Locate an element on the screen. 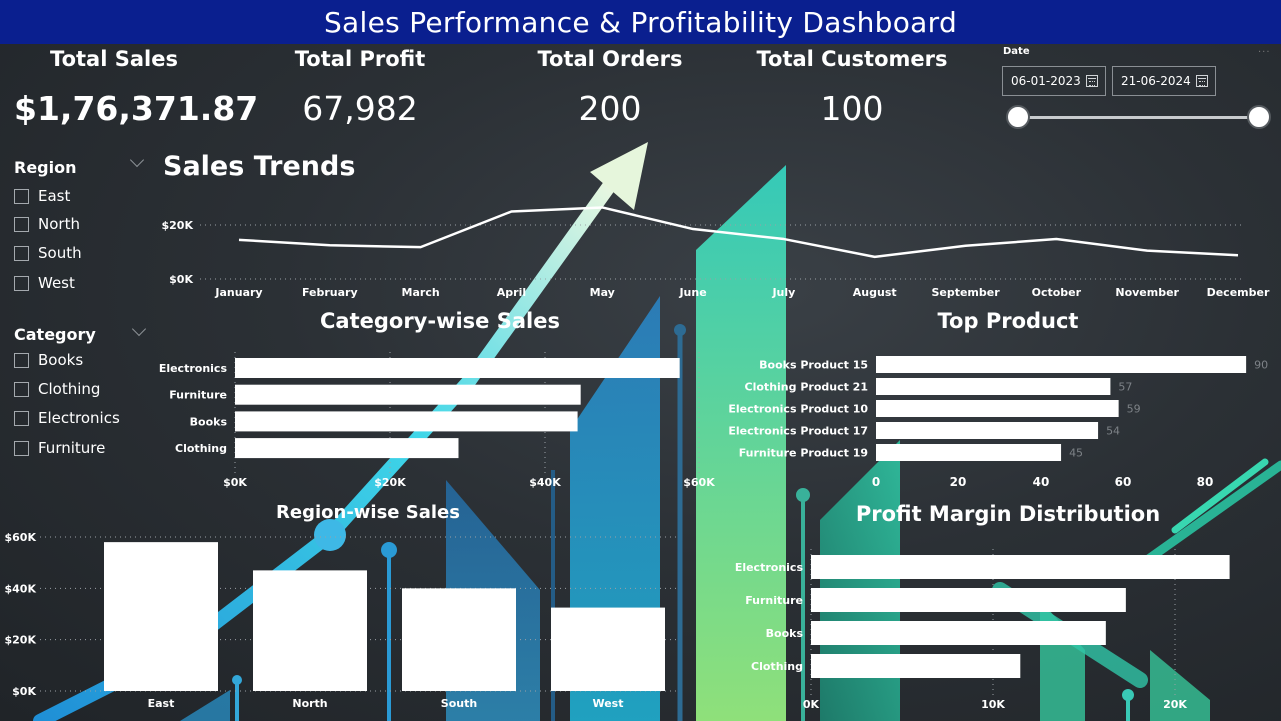  x-tick-label: 40 is located at coordinates (1041, 482).